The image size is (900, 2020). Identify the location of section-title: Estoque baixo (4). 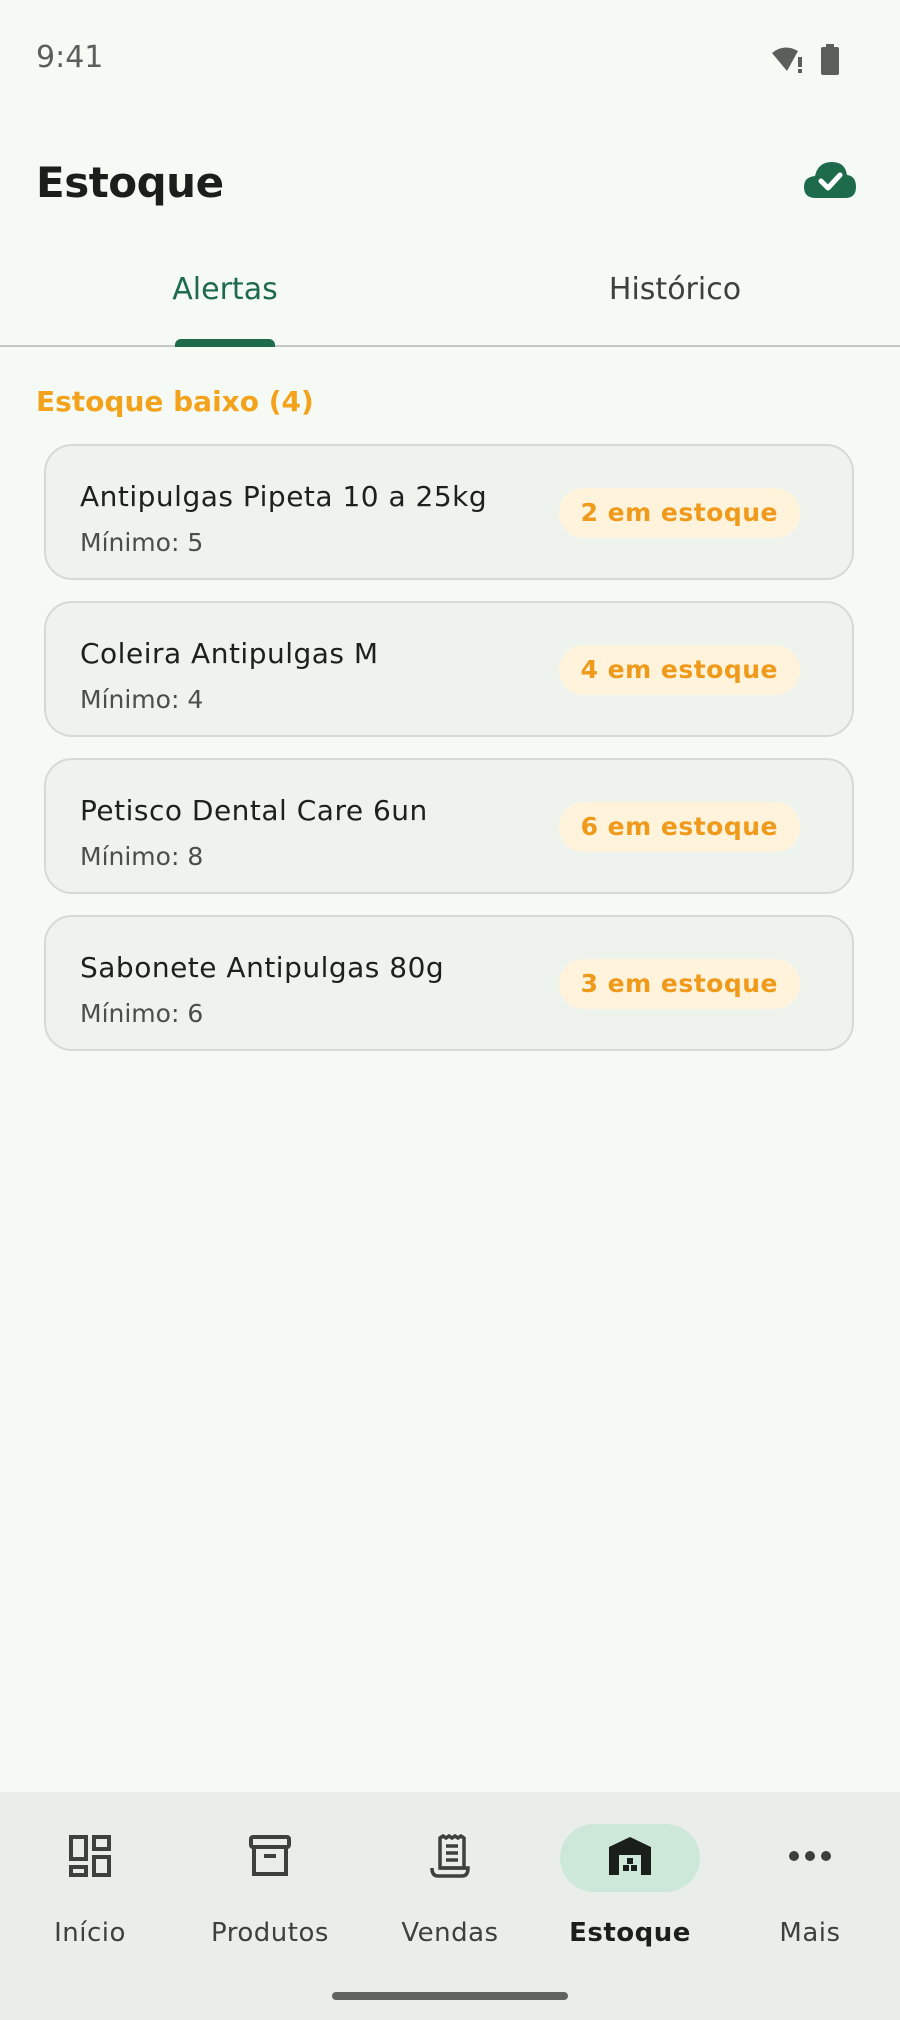
(175, 401).